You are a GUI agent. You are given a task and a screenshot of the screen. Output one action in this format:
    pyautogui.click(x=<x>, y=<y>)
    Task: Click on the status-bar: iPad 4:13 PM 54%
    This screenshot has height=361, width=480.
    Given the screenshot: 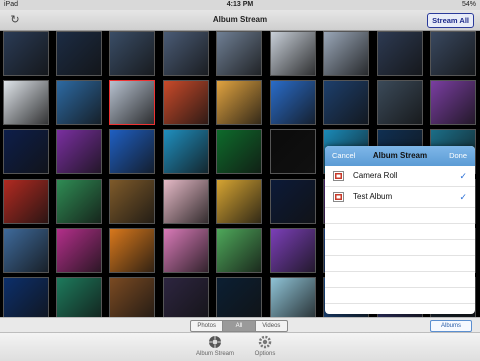 What is the action you would take?
    pyautogui.click(x=240, y=5)
    